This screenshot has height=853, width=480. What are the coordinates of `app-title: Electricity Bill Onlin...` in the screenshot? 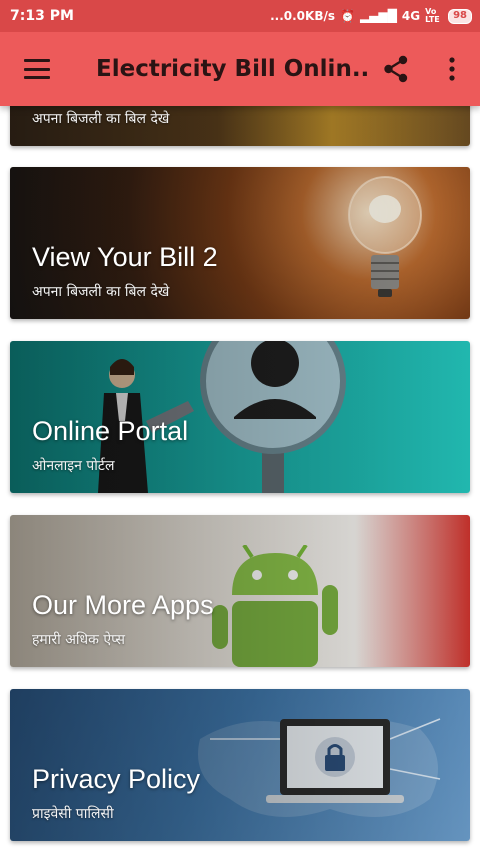 It's located at (232, 69).